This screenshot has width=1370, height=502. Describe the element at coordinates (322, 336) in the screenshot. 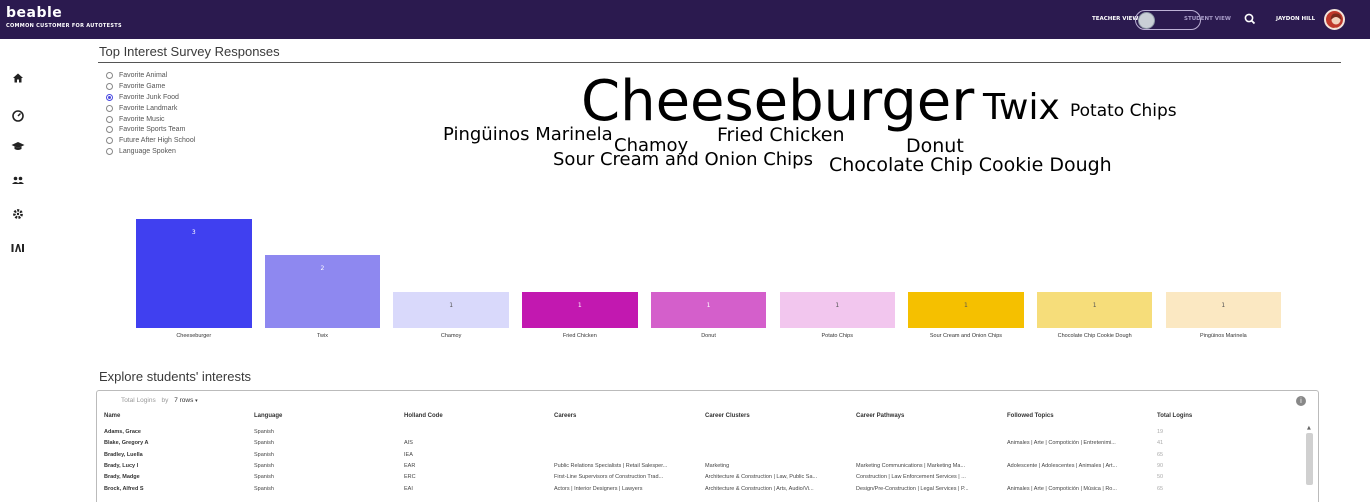

I see `bar-category-label: Twix` at that location.